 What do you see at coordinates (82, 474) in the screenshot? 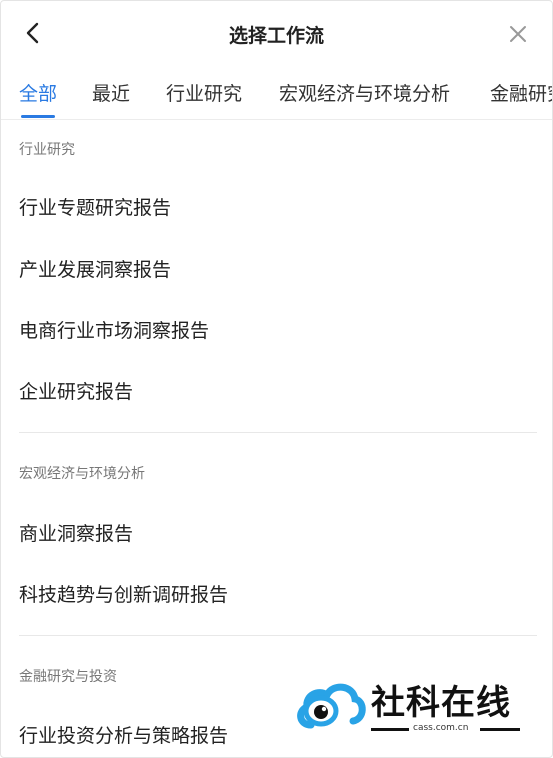
I see `section-title-macro: 宏观经济与环境分析` at bounding box center [82, 474].